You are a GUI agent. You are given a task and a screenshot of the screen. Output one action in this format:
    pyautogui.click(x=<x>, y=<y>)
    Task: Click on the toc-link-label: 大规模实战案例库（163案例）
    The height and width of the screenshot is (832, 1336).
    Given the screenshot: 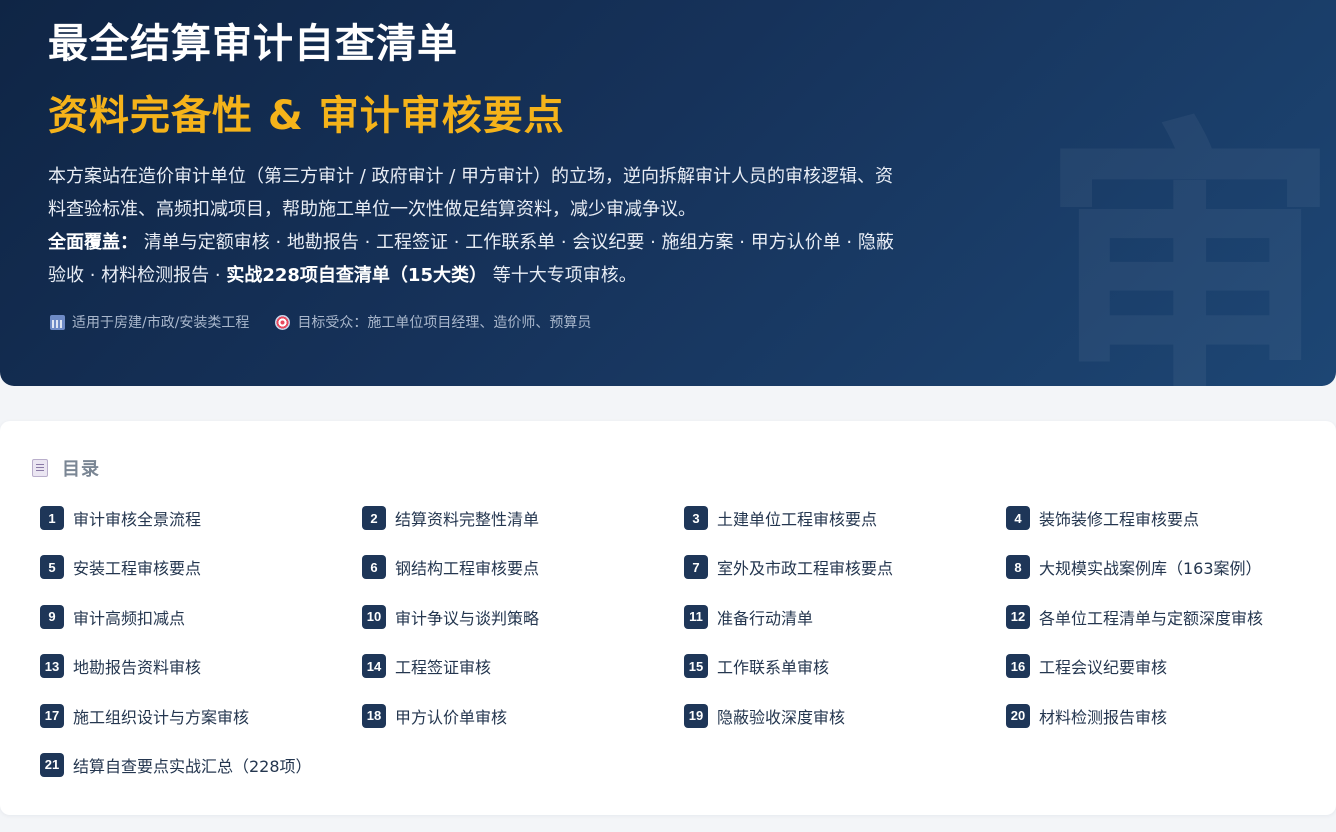 What is the action you would take?
    pyautogui.click(x=1150, y=569)
    